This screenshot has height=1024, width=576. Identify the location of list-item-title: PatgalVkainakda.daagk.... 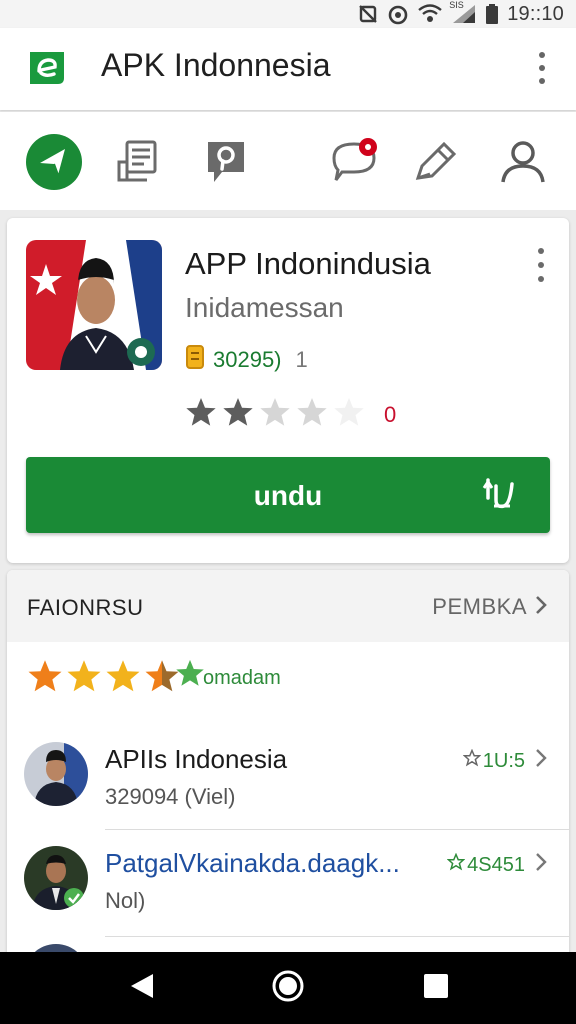
(252, 863).